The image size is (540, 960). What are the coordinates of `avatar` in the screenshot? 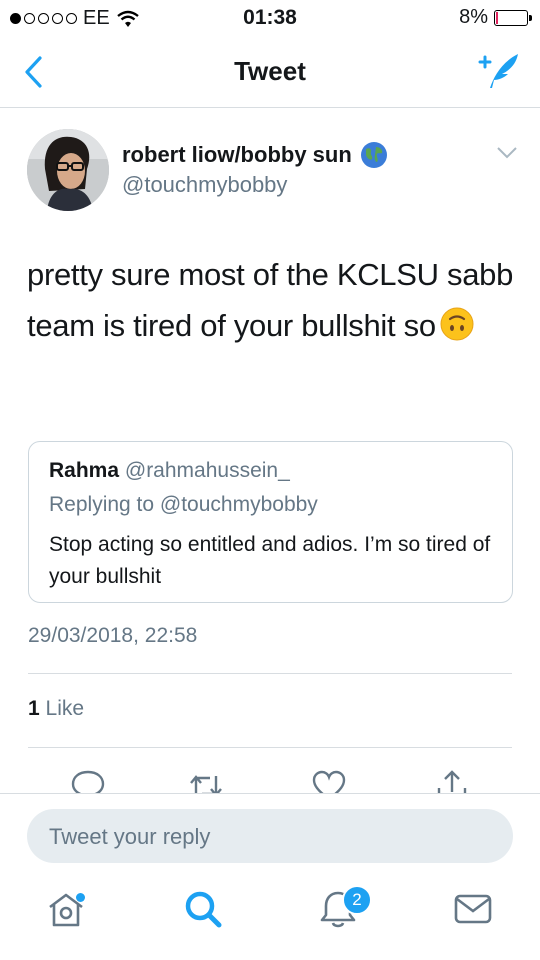 It's located at (68, 170).